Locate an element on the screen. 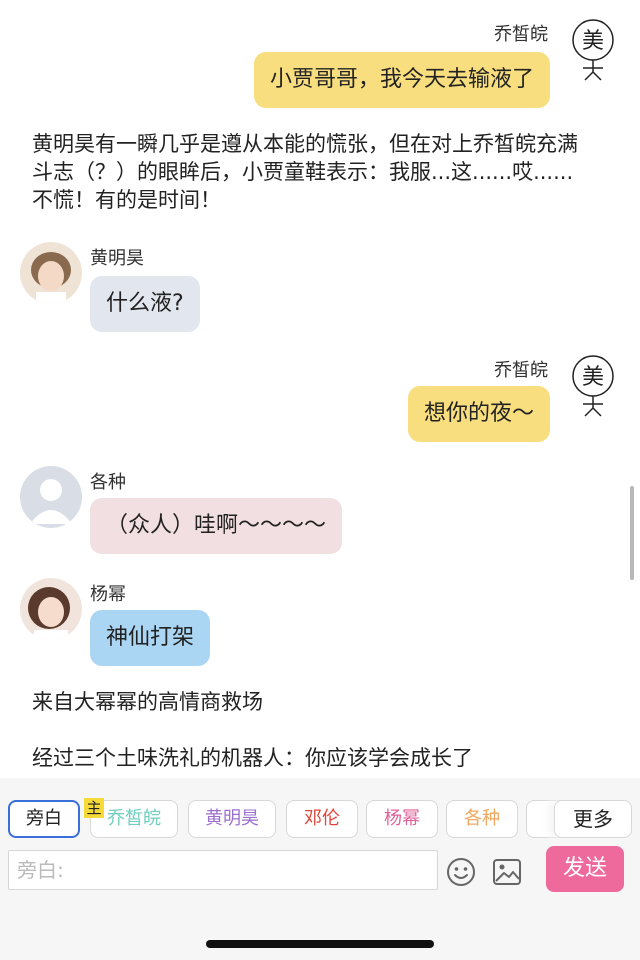 The image size is (640, 960). sender-name: 杨幂 is located at coordinates (108, 594).